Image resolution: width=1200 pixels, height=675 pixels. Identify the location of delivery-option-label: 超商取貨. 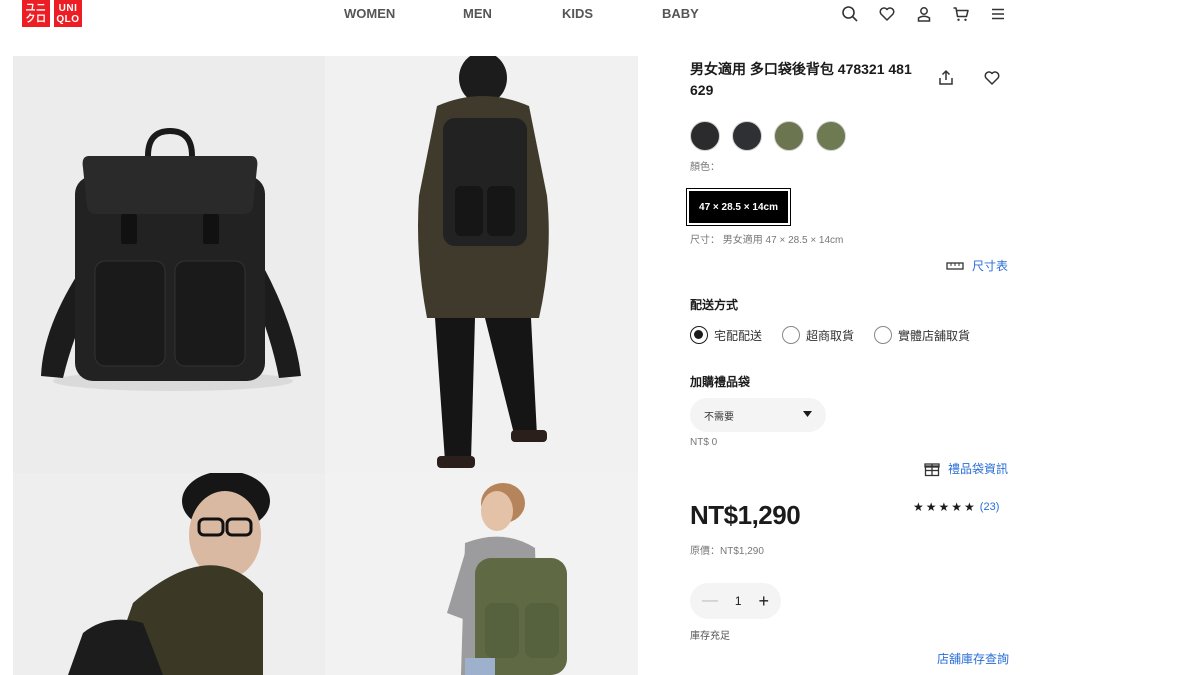
(830, 335).